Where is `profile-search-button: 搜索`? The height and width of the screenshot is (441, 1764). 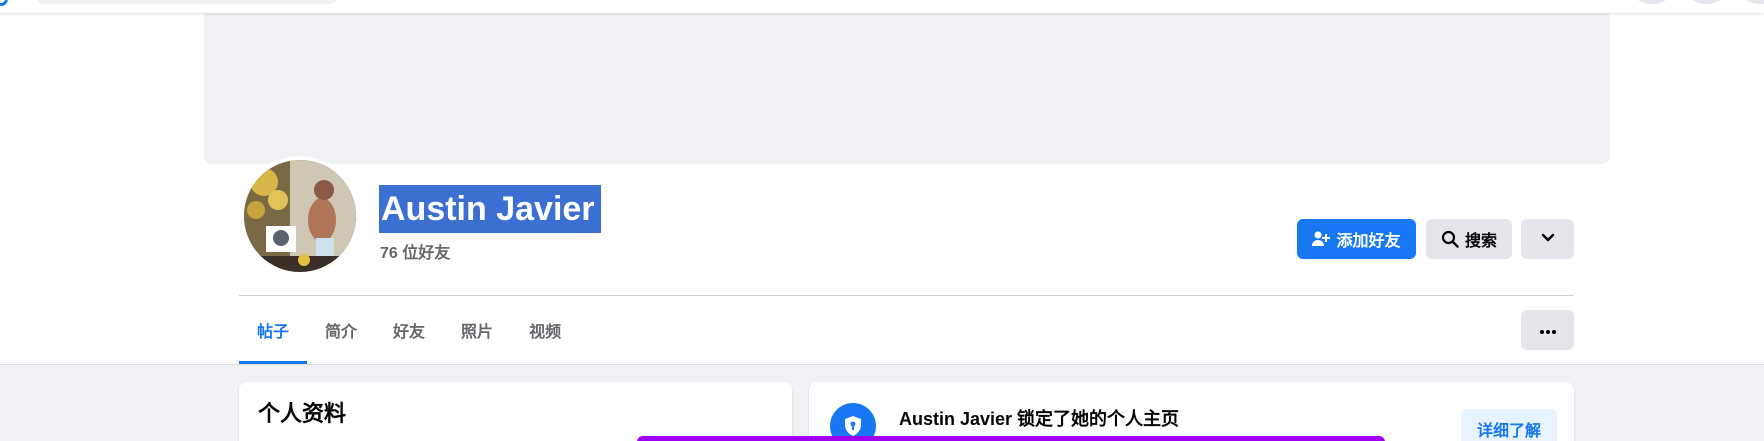
profile-search-button: 搜索 is located at coordinates (1469, 239).